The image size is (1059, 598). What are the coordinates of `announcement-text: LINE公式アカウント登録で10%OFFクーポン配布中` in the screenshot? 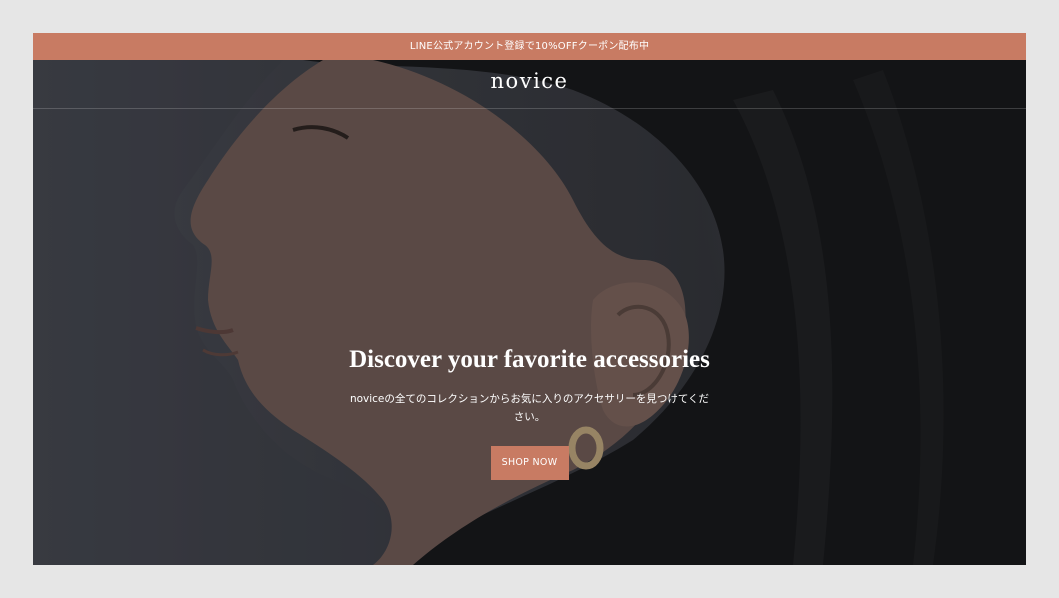 It's located at (529, 46).